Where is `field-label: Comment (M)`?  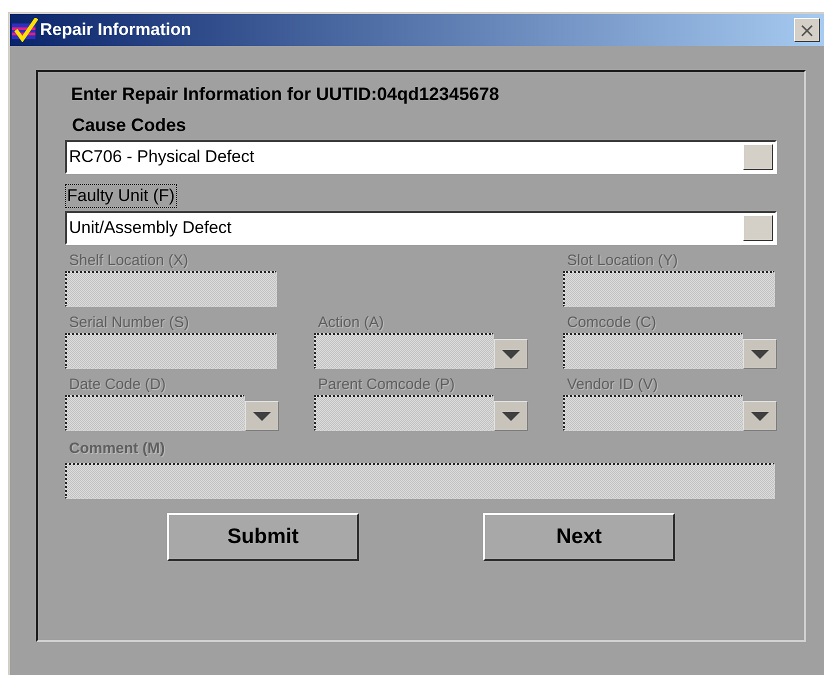 field-label: Comment (M) is located at coordinates (117, 449).